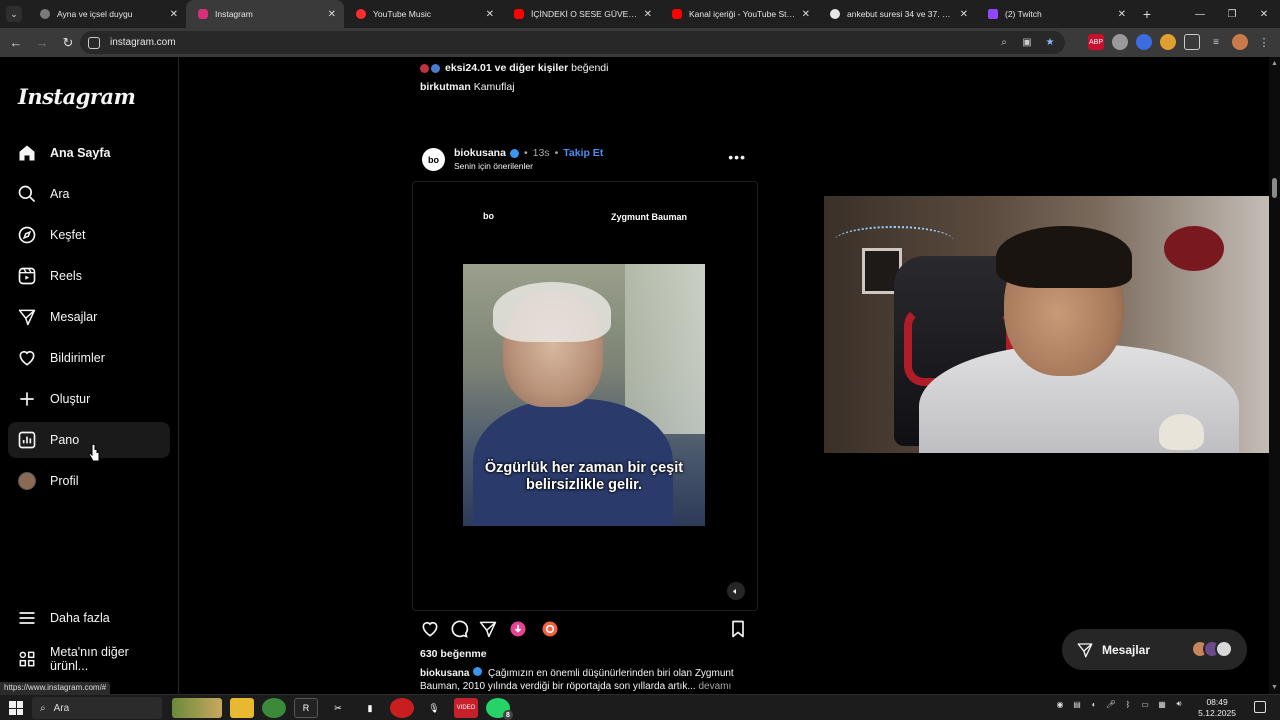  What do you see at coordinates (370, 708) in the screenshot?
I see `app-icon: ▮` at bounding box center [370, 708].